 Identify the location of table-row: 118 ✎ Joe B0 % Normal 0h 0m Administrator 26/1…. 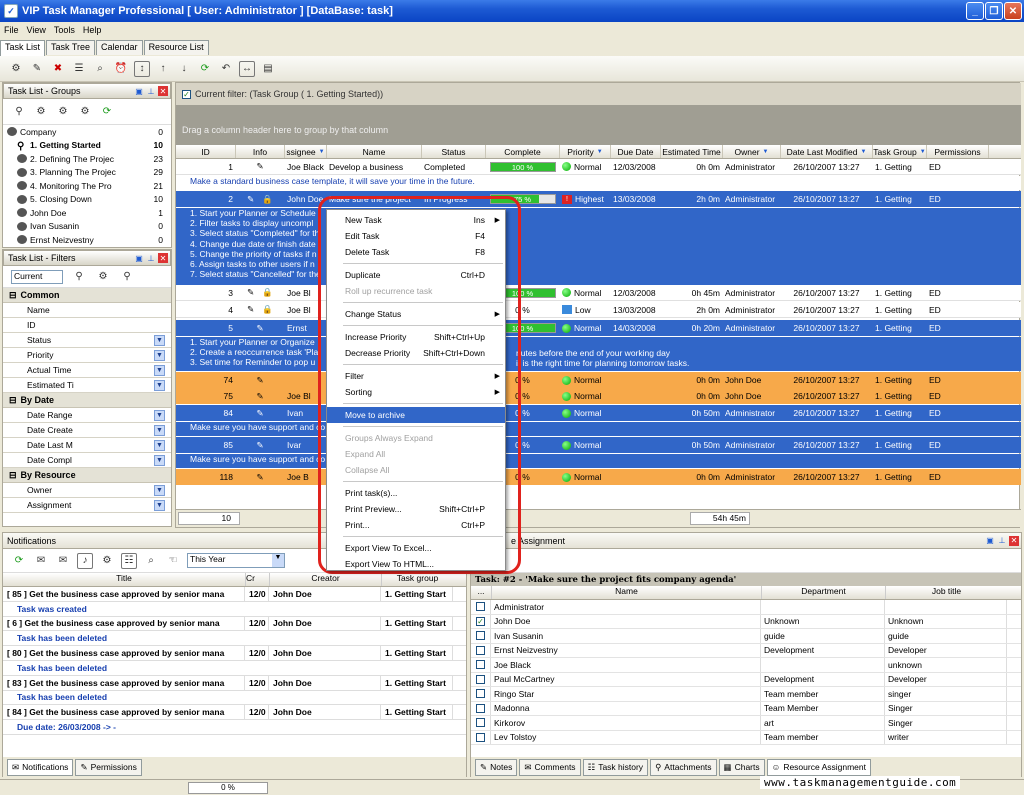
(598, 477).